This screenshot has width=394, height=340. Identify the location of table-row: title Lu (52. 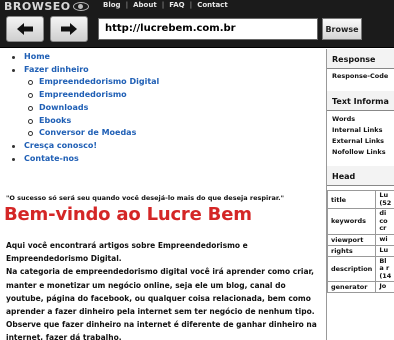
(360, 199).